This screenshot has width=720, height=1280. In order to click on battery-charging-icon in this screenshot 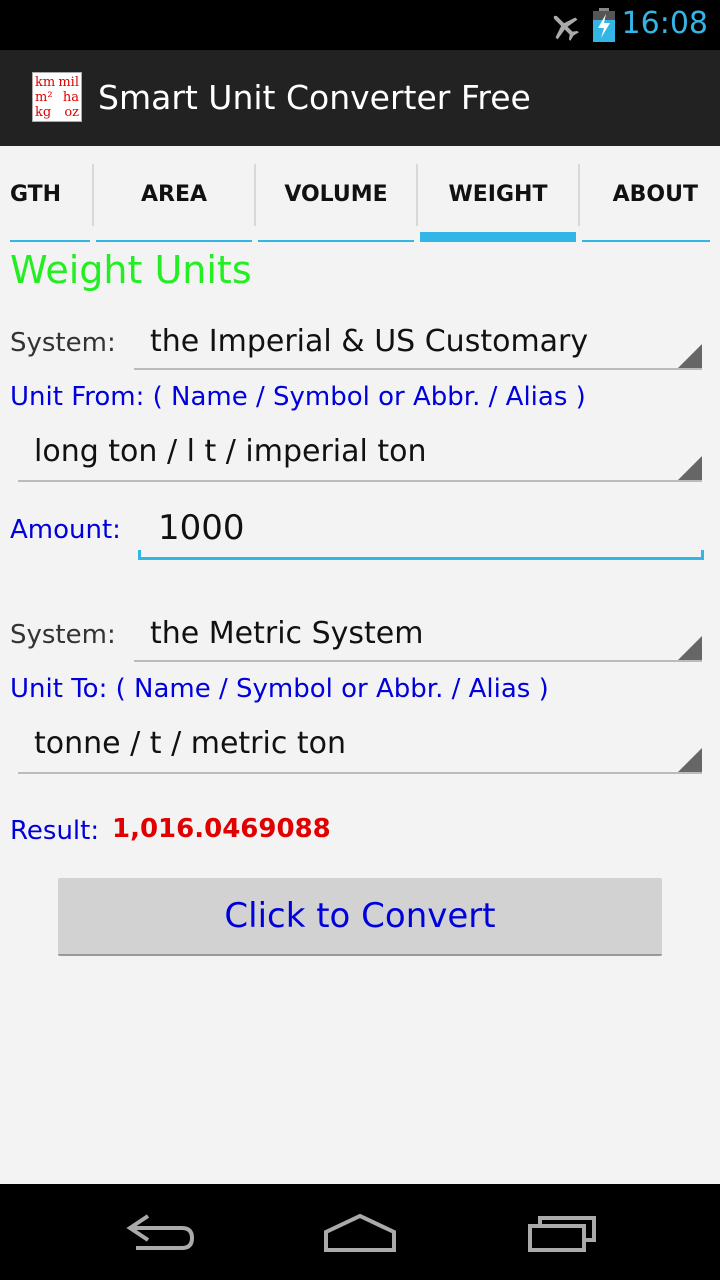, I will do `click(604, 25)`.